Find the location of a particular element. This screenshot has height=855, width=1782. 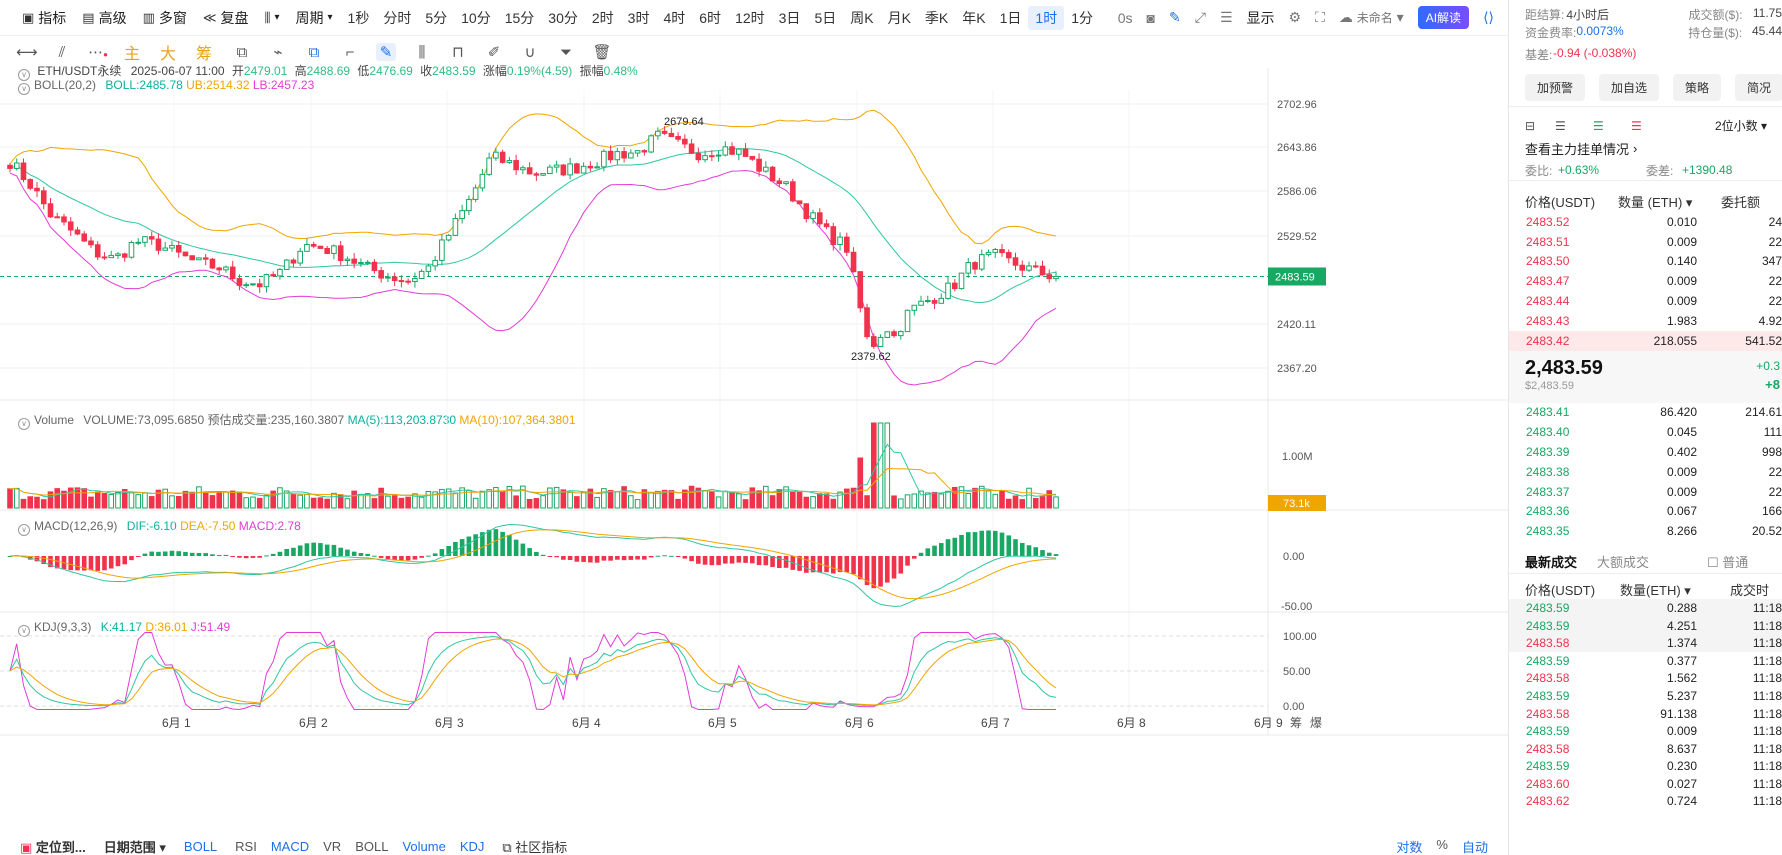

normal-checkbox: ☐ 普通 is located at coordinates (1727, 561).